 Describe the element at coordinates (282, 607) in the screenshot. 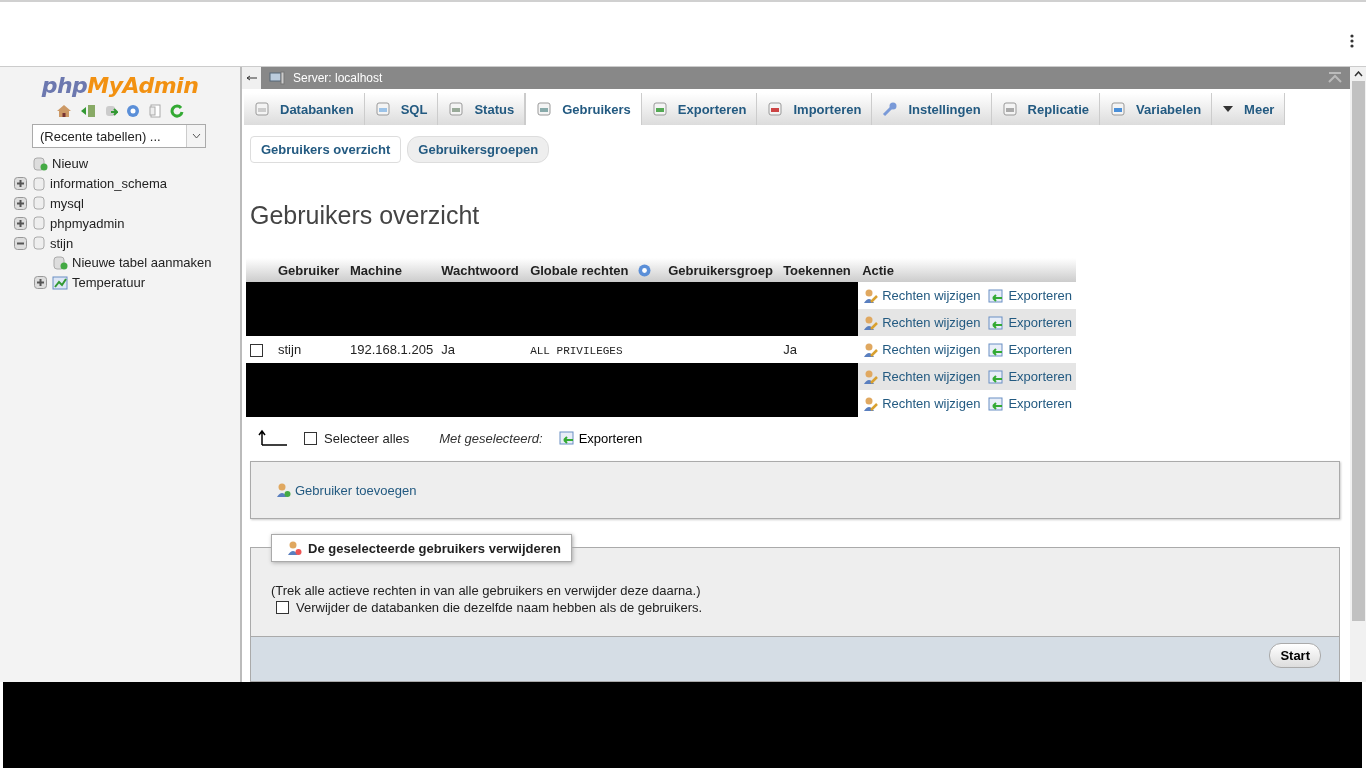

I see `drop-databases-checkbox` at that location.